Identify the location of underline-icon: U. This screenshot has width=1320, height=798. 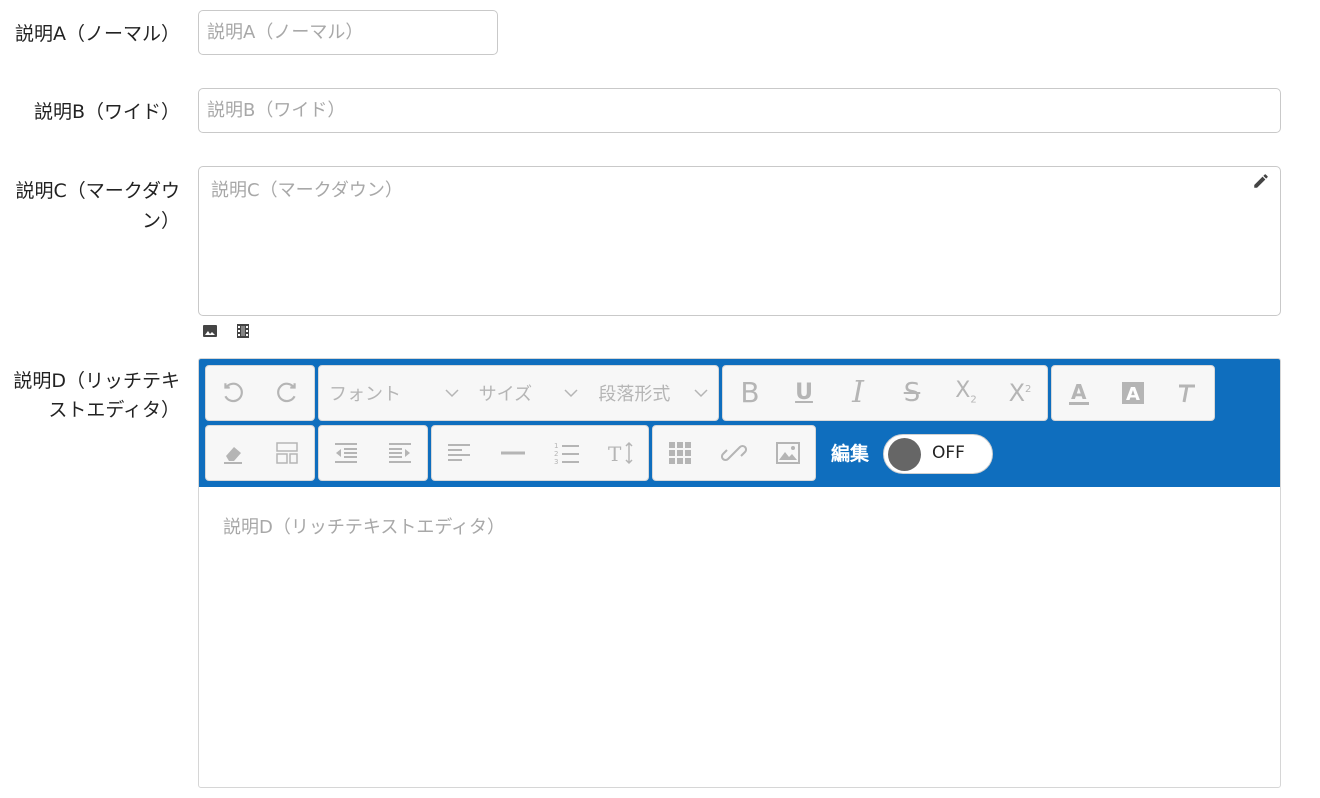
(804, 393).